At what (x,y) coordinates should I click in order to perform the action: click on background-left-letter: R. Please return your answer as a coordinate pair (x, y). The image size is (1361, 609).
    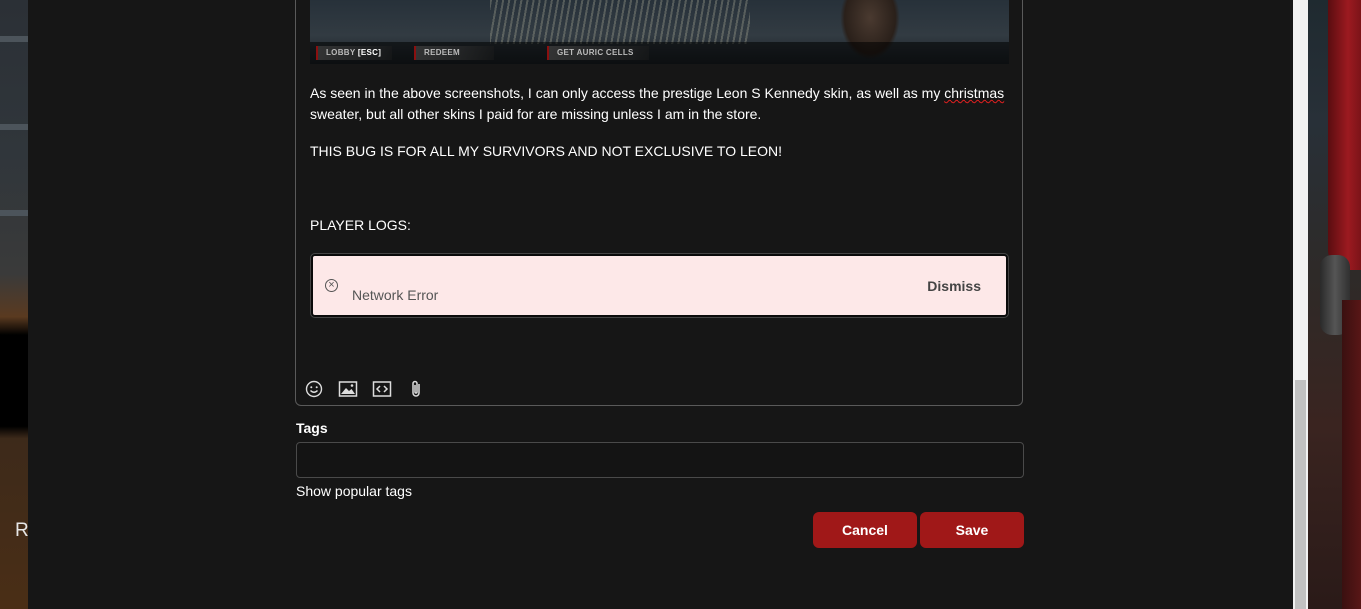
    Looking at the image, I should click on (22, 530).